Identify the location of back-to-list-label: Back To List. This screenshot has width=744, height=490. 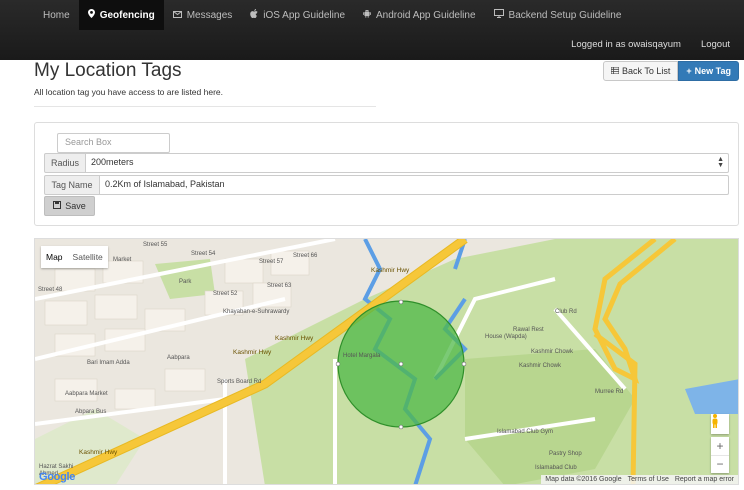
(646, 71).